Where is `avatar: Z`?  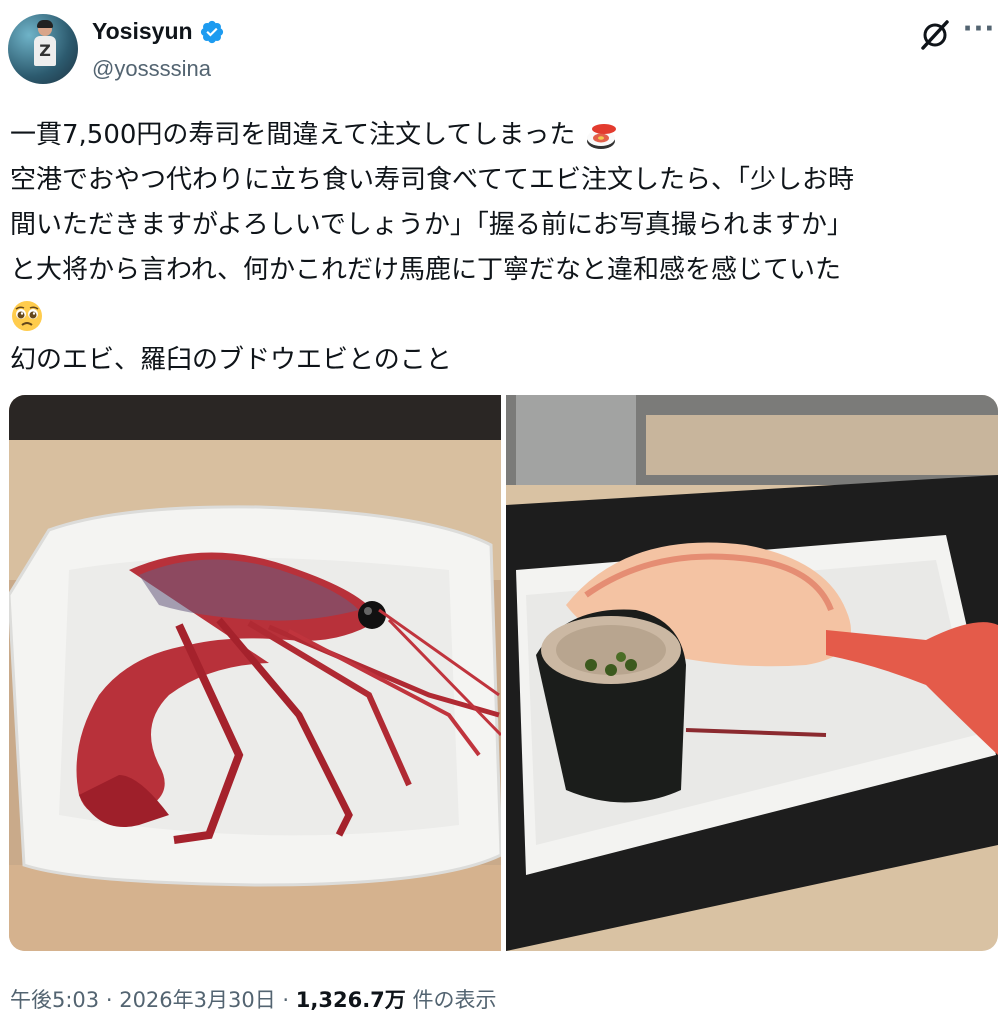
avatar: Z is located at coordinates (43, 49).